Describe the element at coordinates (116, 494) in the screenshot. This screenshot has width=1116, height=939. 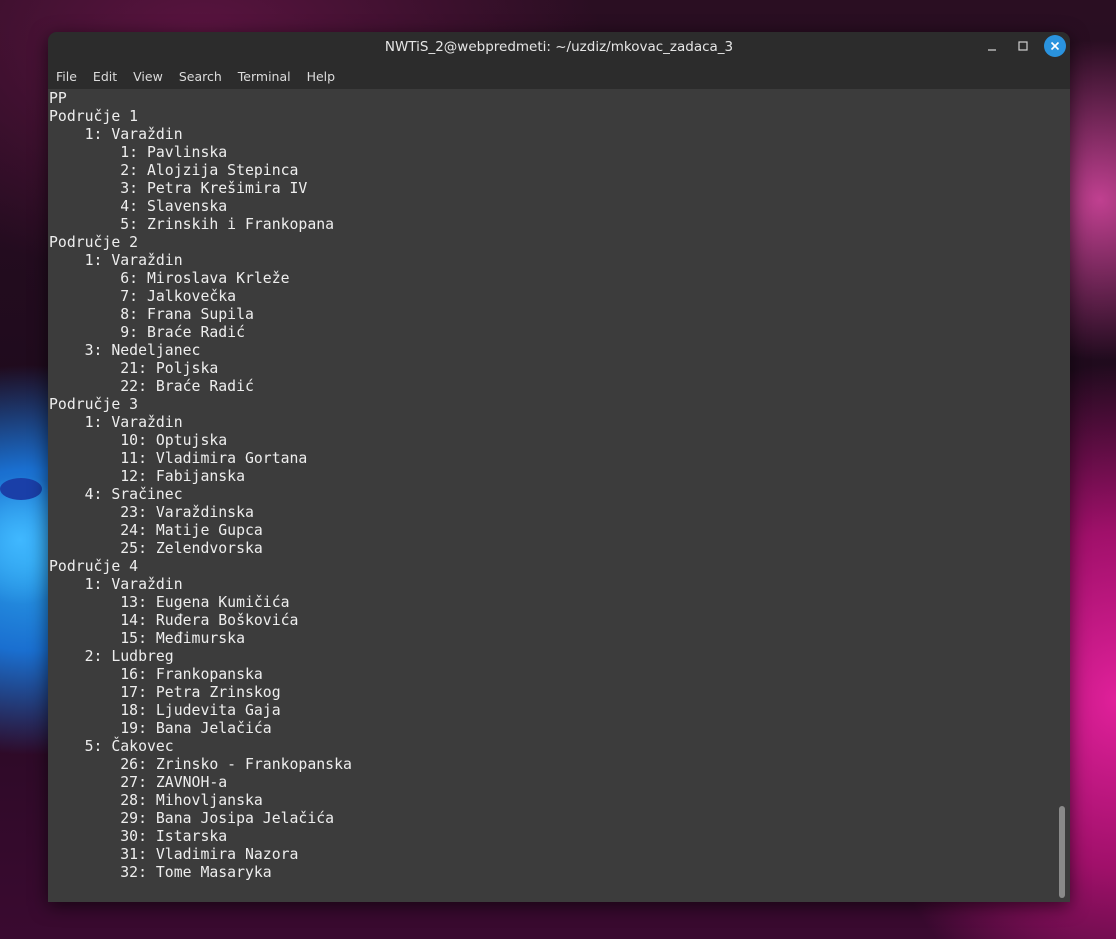
I see `terminal-line: 4: Sračinec` at that location.